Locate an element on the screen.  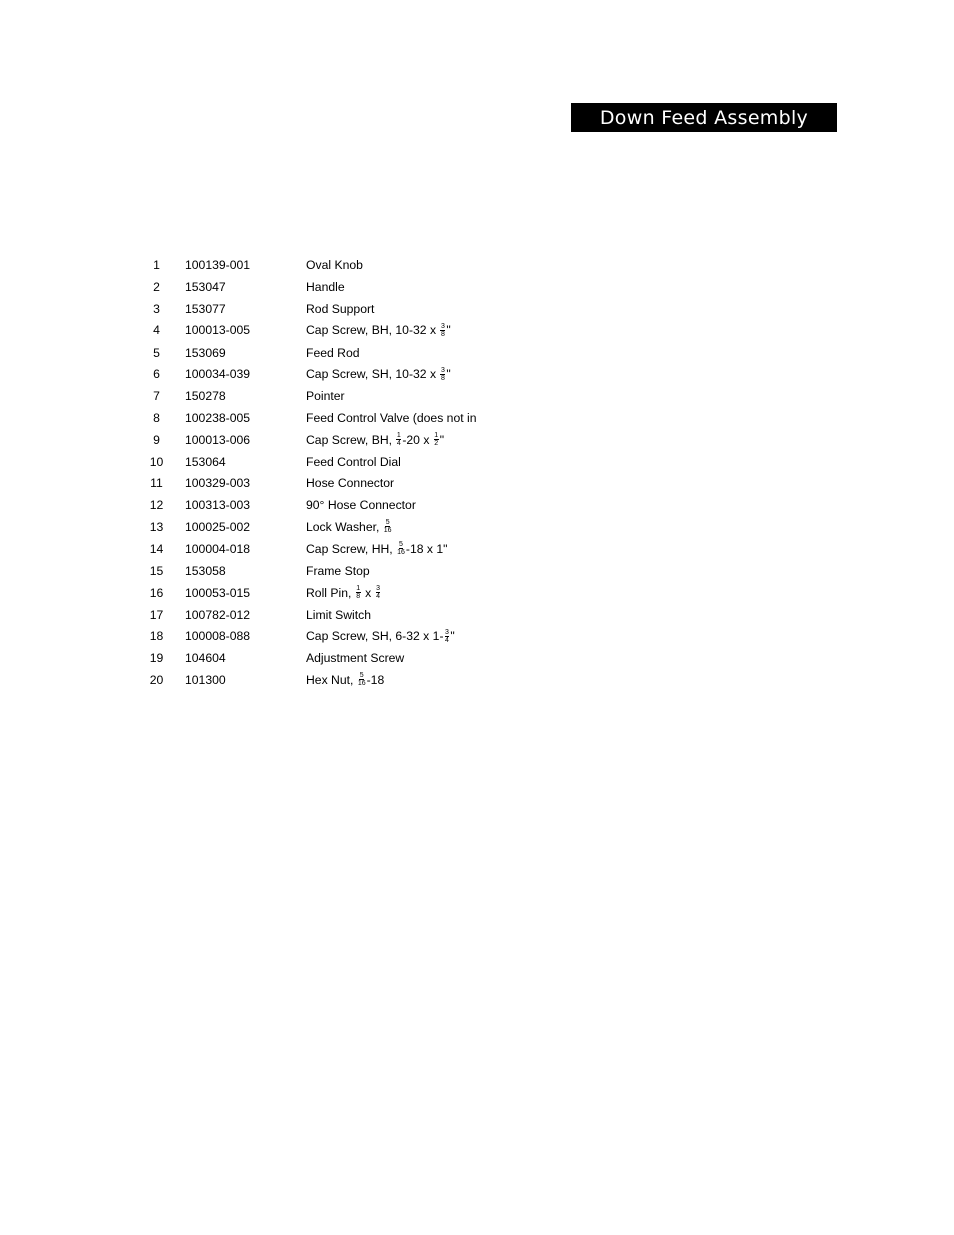
item-number: 10 is located at coordinates (156, 461).